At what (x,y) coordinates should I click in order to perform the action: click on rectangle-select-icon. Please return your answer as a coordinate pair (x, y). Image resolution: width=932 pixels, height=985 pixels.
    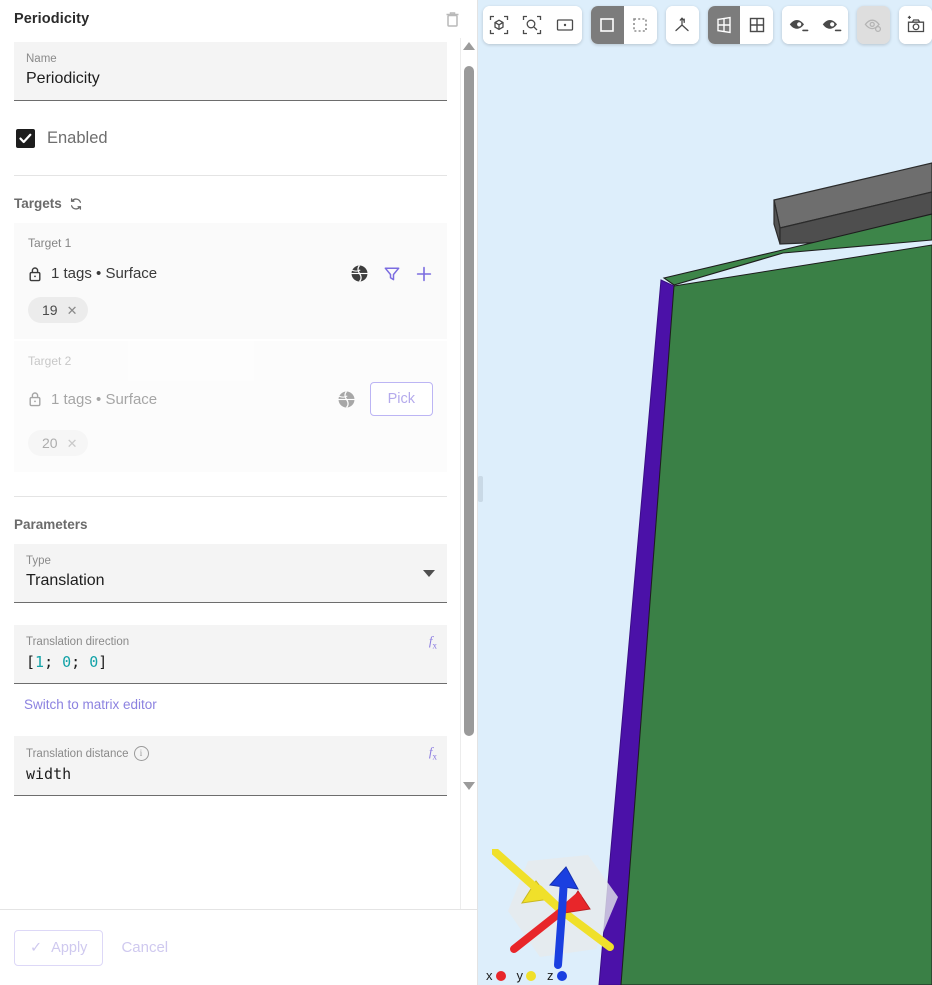
    Looking at the image, I should click on (607, 25).